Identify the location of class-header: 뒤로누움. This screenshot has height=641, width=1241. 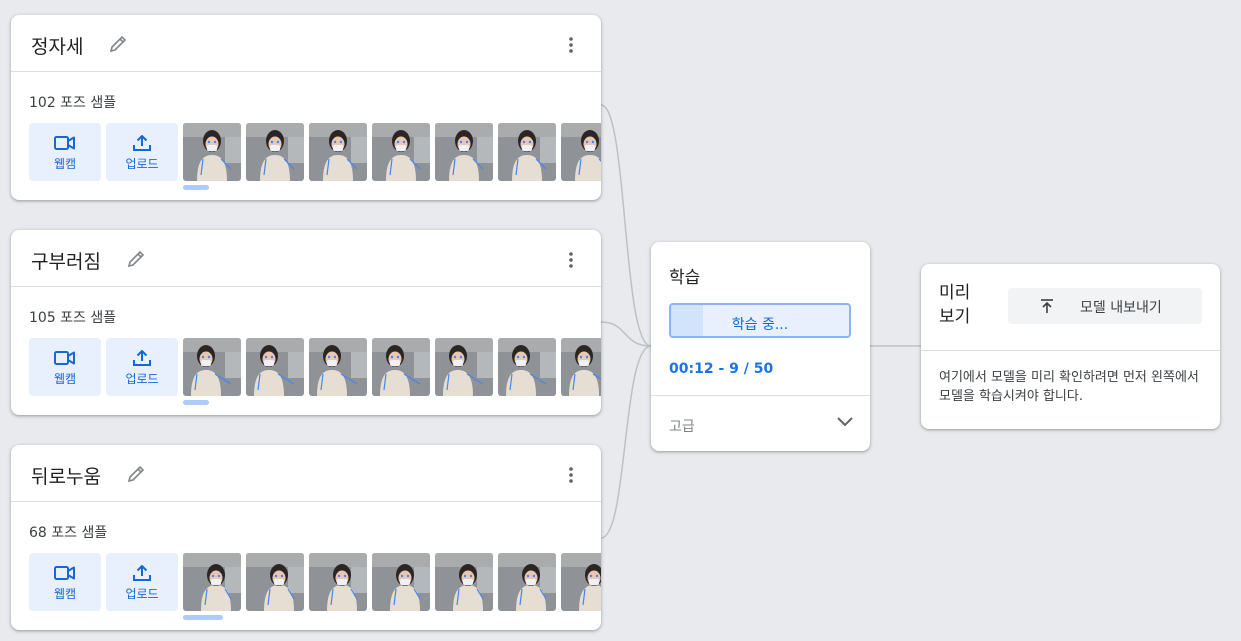
(306, 473).